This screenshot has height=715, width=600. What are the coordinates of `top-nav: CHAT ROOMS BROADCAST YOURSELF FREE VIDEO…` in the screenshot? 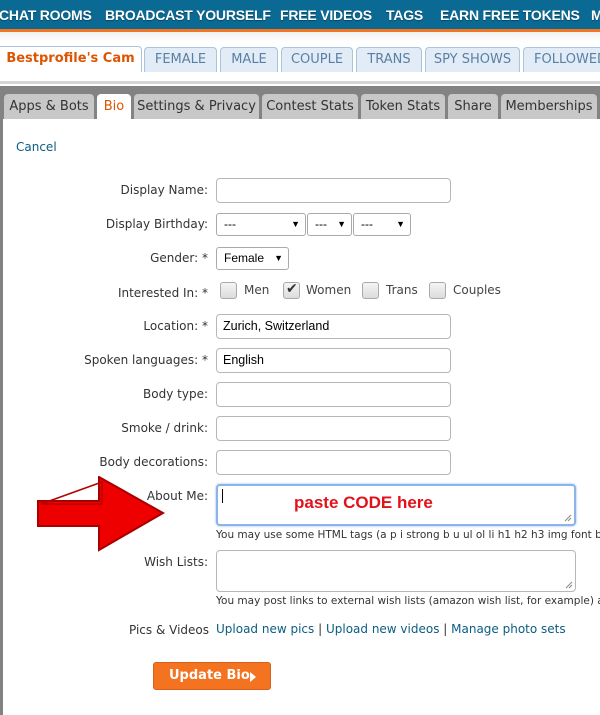 It's located at (300, 16).